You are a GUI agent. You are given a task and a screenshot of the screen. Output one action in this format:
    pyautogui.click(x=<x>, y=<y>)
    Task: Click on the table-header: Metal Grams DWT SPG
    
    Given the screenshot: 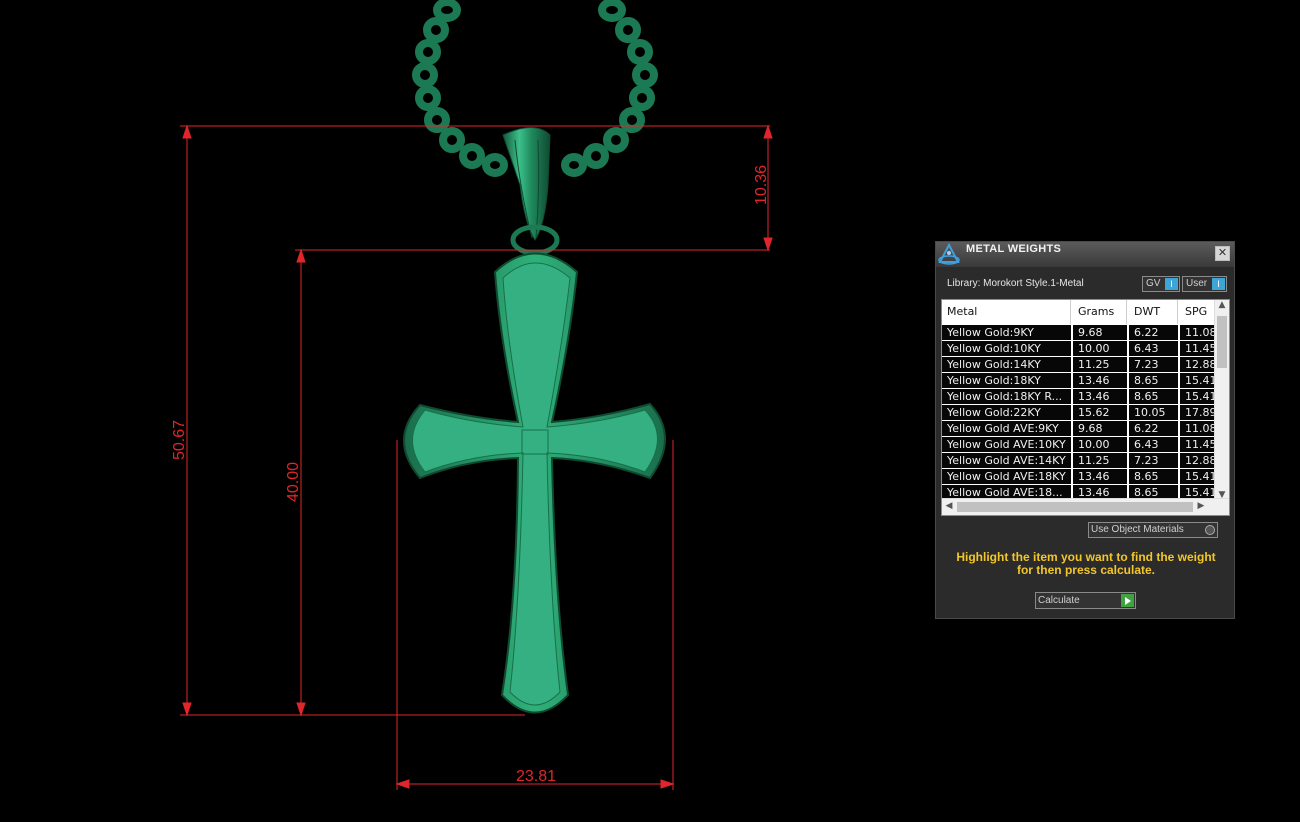 What is the action you would take?
    pyautogui.click(x=1079, y=312)
    